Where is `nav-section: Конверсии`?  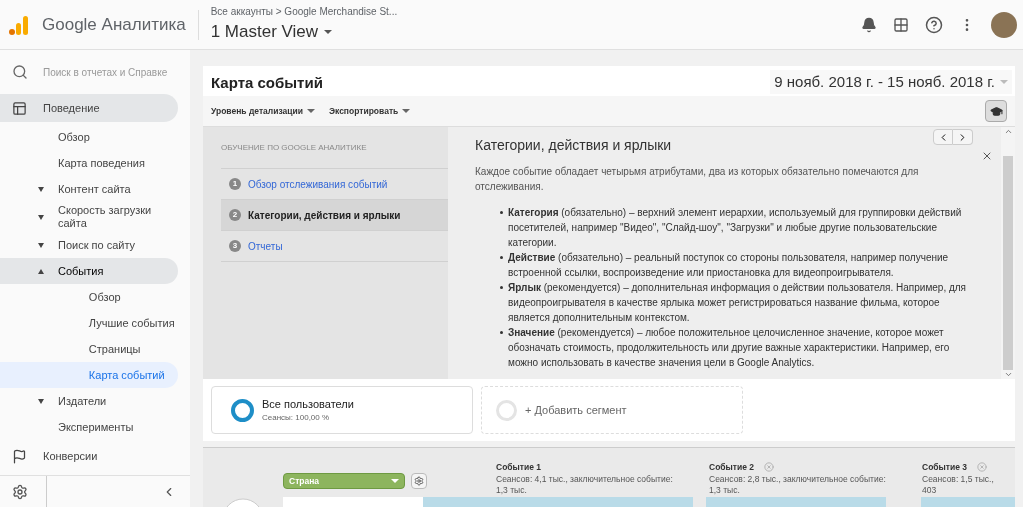
nav-section: Конверсии is located at coordinates (89, 456).